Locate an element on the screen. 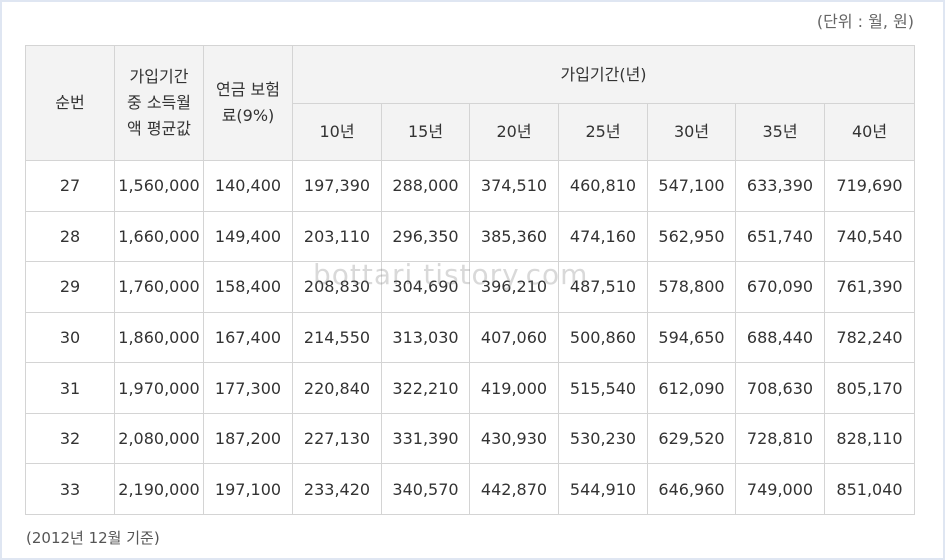  table-cell: 140,400 is located at coordinates (248, 186).